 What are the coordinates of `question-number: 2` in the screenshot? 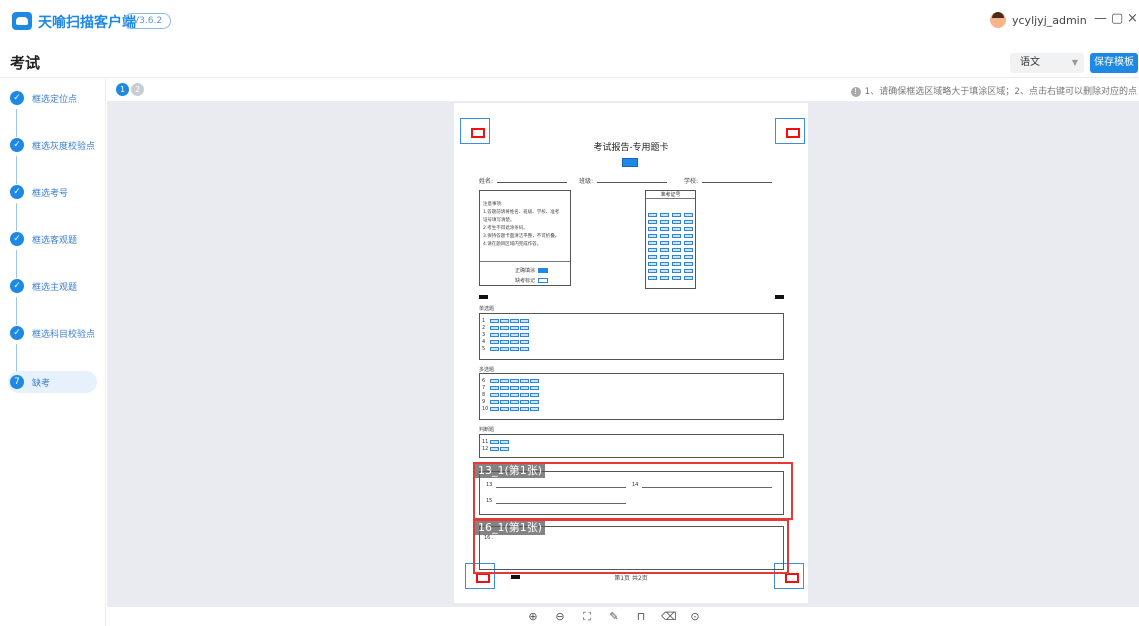 It's located at (484, 328).